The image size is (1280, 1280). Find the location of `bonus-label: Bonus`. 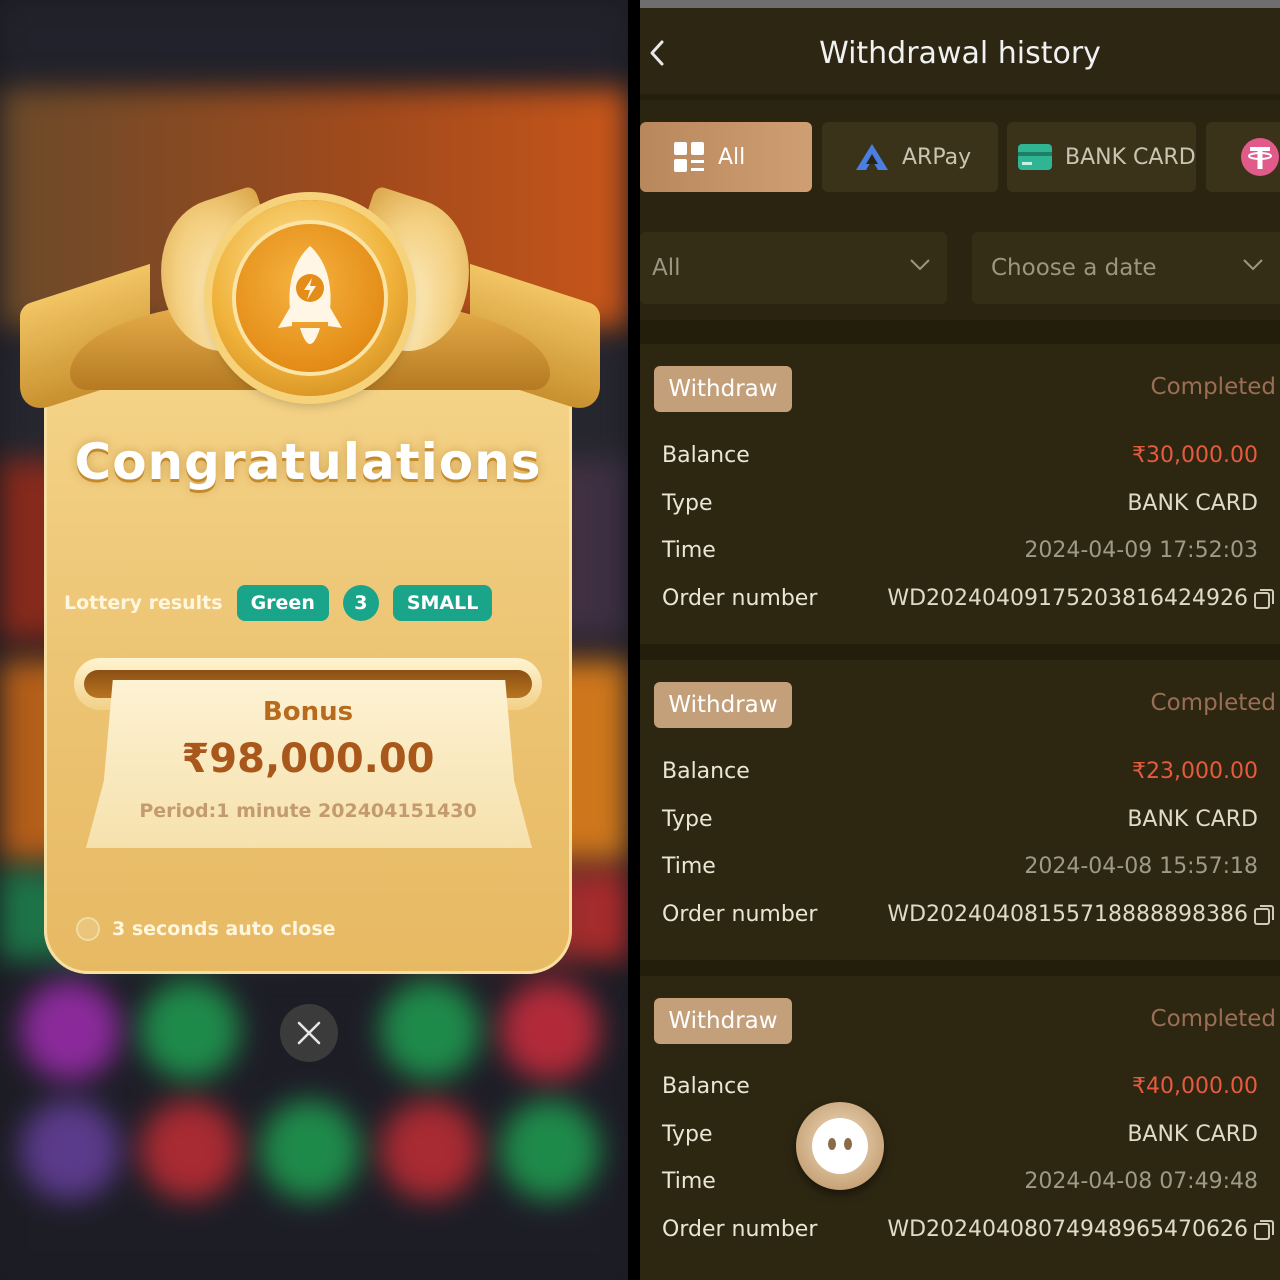

bonus-label: Bonus is located at coordinates (308, 712).